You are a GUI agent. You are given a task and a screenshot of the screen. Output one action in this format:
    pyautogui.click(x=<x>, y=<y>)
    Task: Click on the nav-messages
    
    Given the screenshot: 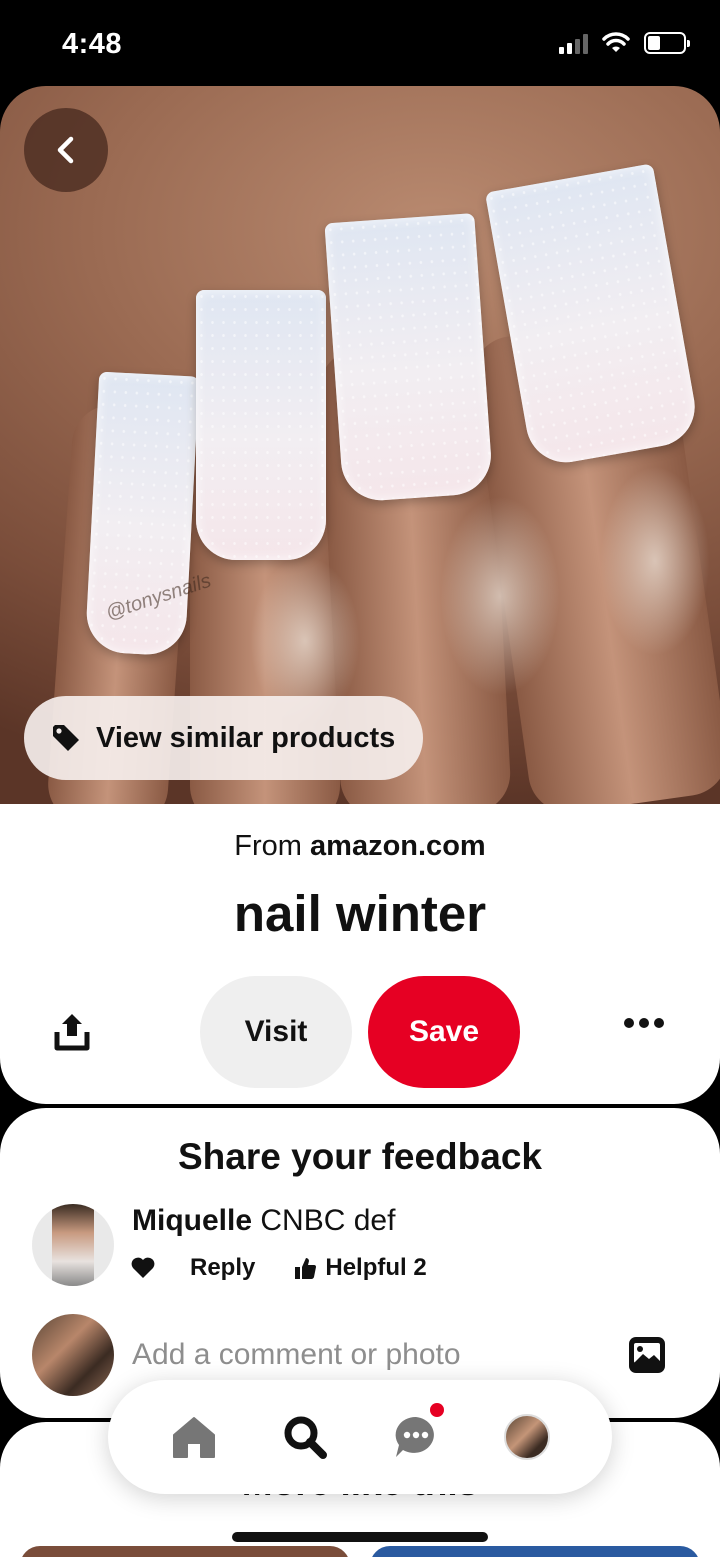 What is the action you would take?
    pyautogui.click(x=416, y=1435)
    